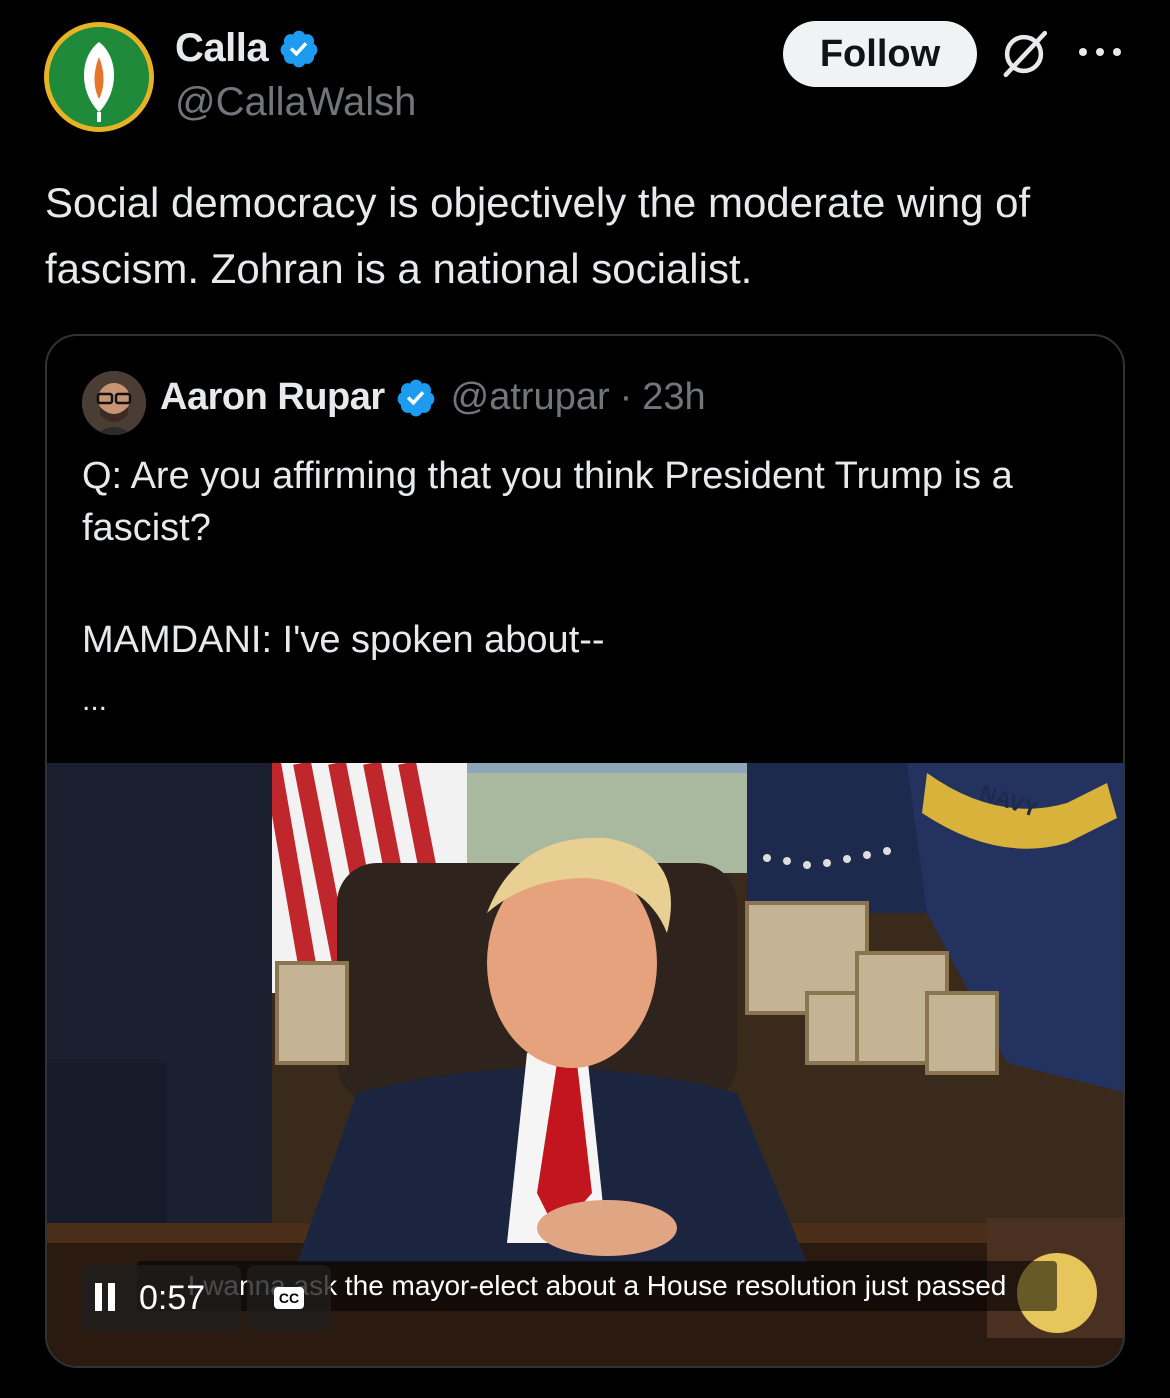  I want to click on quoted-post-time: 23h, so click(673, 397).